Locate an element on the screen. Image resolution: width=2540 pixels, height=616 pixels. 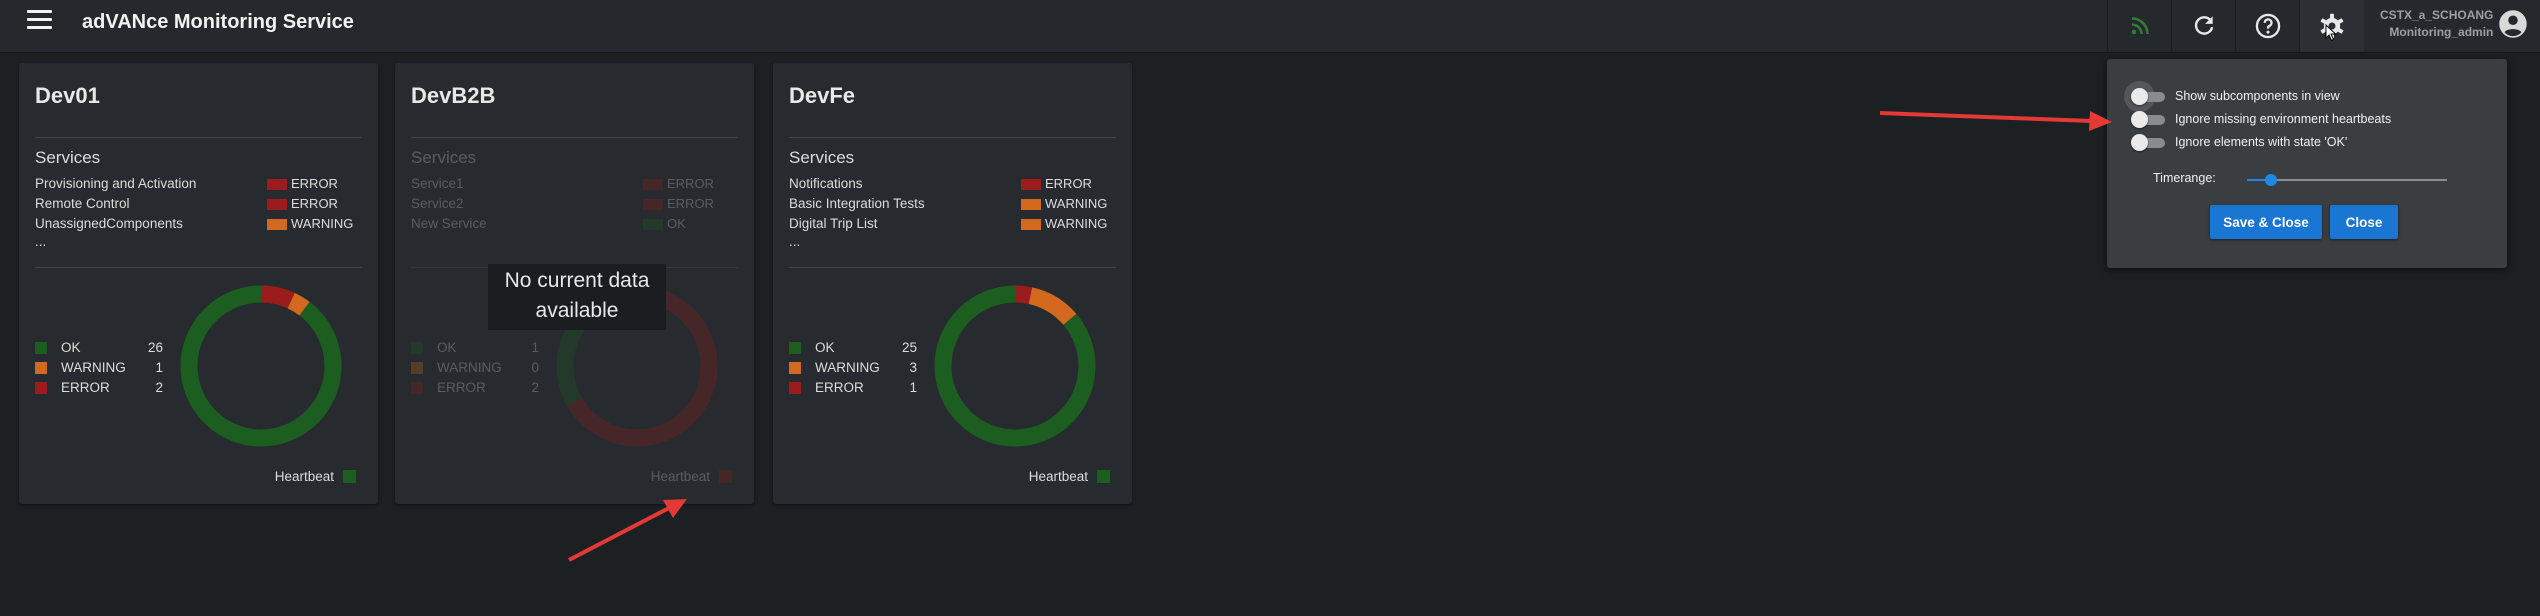
service-name: New Service is located at coordinates (449, 223).